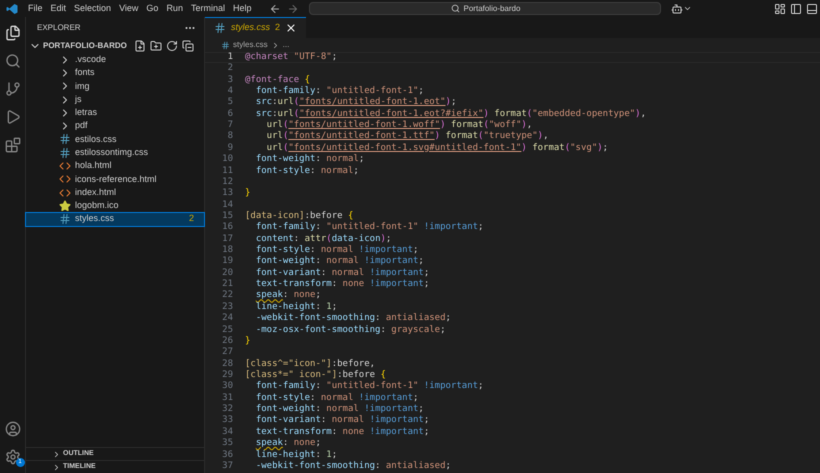 This screenshot has height=473, width=820. I want to click on file-name: estilossontimg.css, so click(111, 152).